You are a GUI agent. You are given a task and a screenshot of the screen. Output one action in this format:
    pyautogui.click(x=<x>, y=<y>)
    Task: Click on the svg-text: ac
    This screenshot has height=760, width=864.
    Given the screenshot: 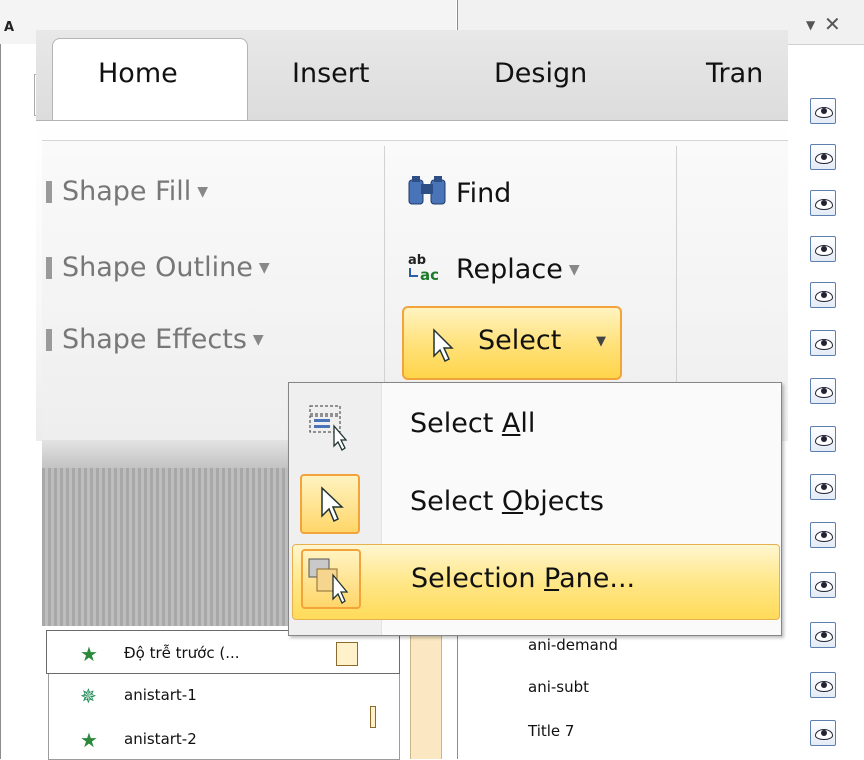 What is the action you would take?
    pyautogui.click(x=429, y=275)
    